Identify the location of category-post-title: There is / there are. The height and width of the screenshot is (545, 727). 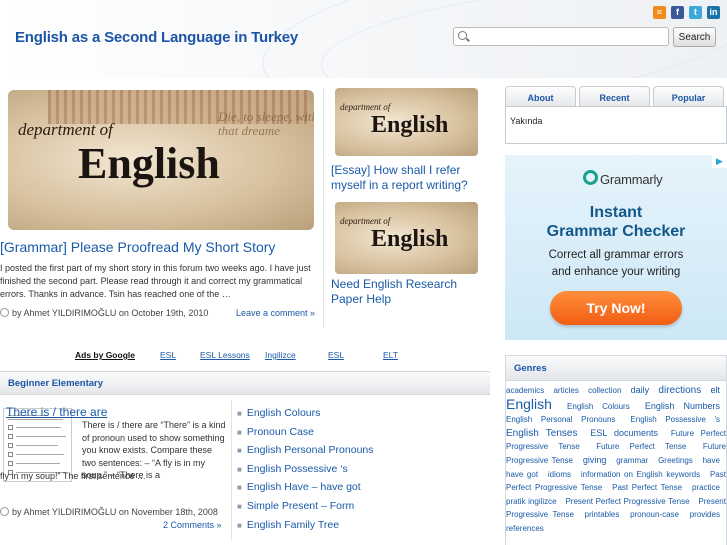
(56, 412).